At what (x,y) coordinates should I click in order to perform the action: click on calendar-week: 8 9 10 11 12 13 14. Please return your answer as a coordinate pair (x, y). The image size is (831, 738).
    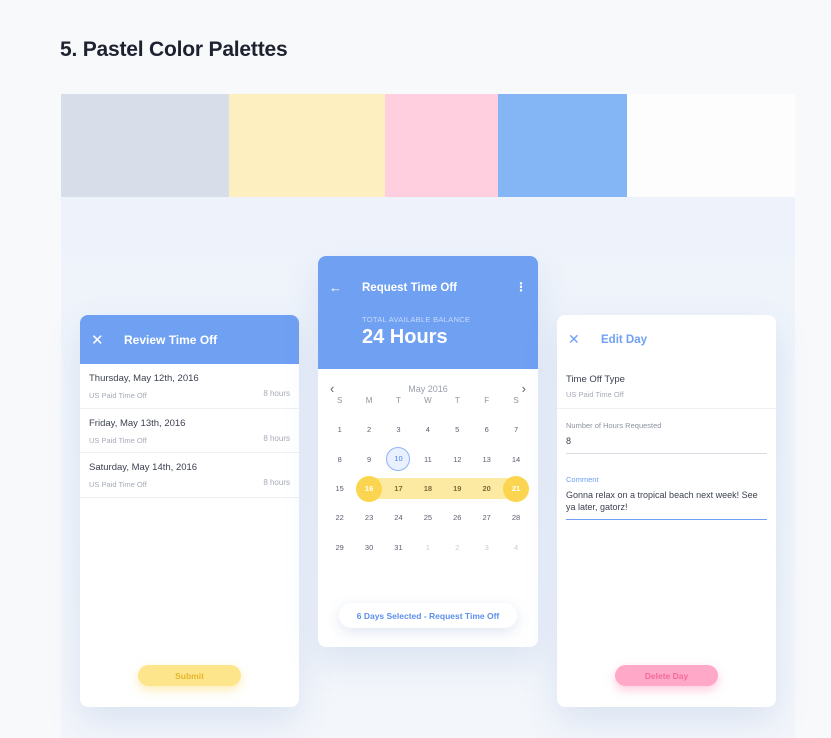
    Looking at the image, I should click on (428, 459).